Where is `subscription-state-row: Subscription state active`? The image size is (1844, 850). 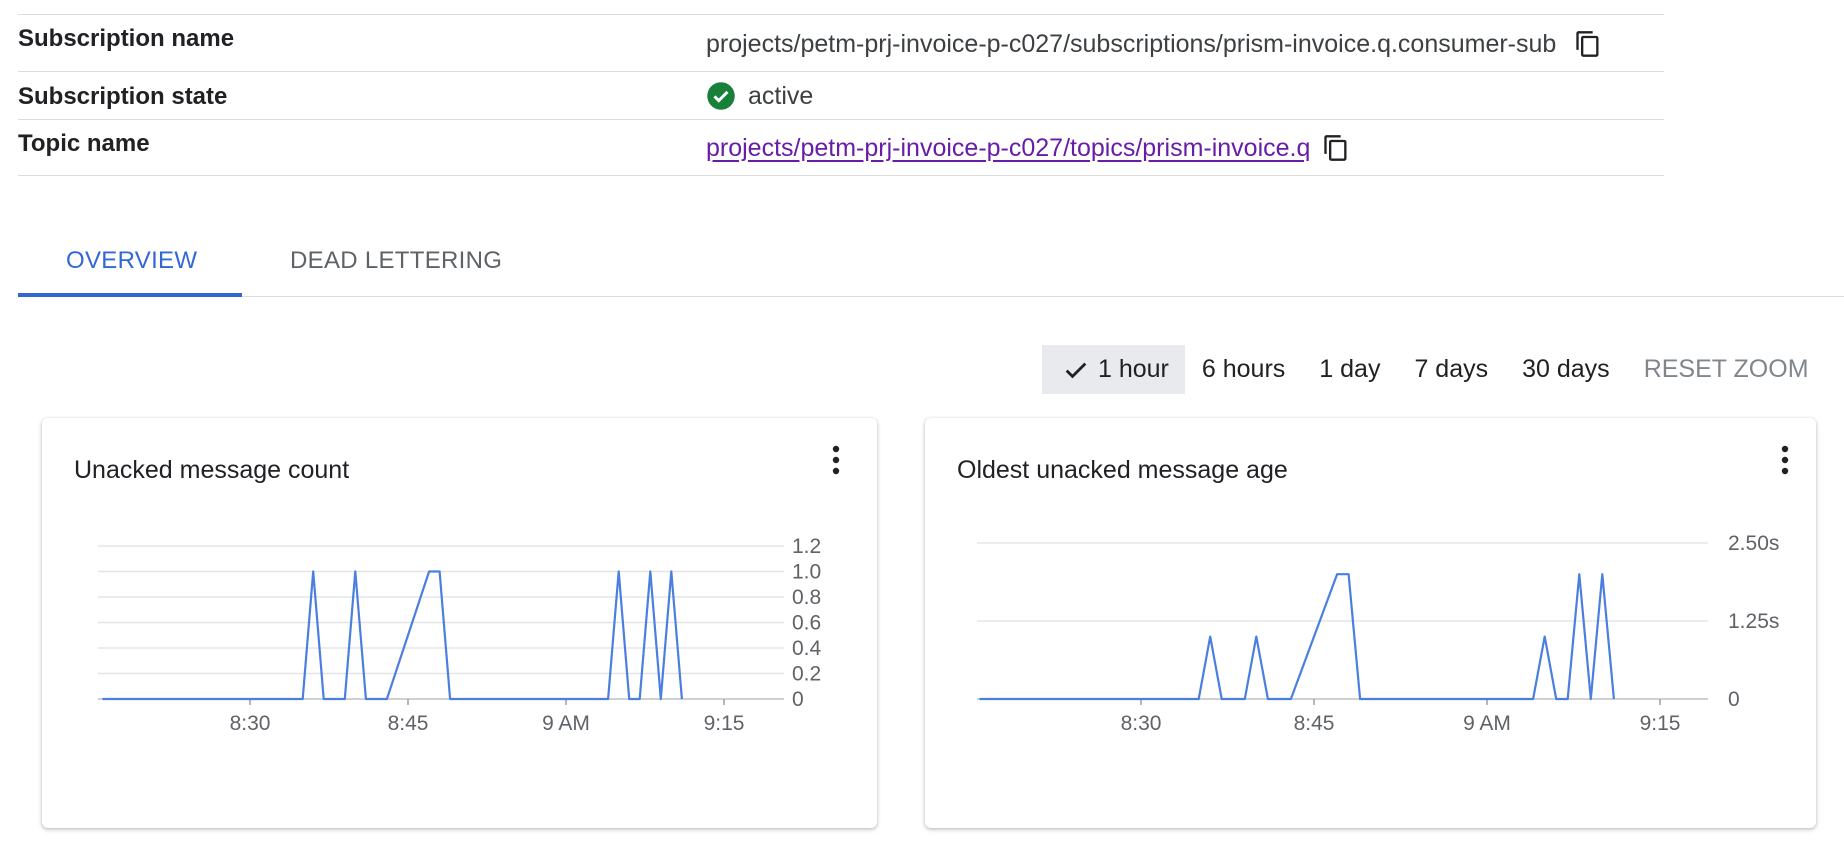
subscription-state-row: Subscription state active is located at coordinates (841, 95).